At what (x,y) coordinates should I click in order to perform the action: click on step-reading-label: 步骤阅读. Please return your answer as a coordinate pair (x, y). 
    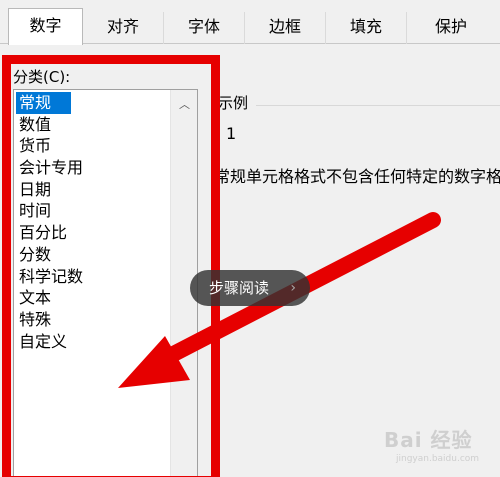
    Looking at the image, I should click on (239, 288).